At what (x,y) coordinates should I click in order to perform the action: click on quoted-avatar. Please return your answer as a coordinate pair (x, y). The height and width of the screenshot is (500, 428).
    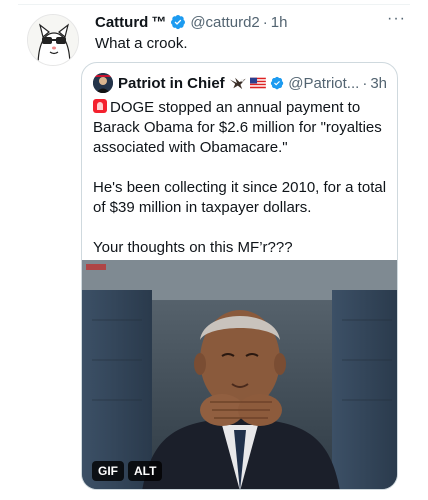
    Looking at the image, I should click on (103, 83).